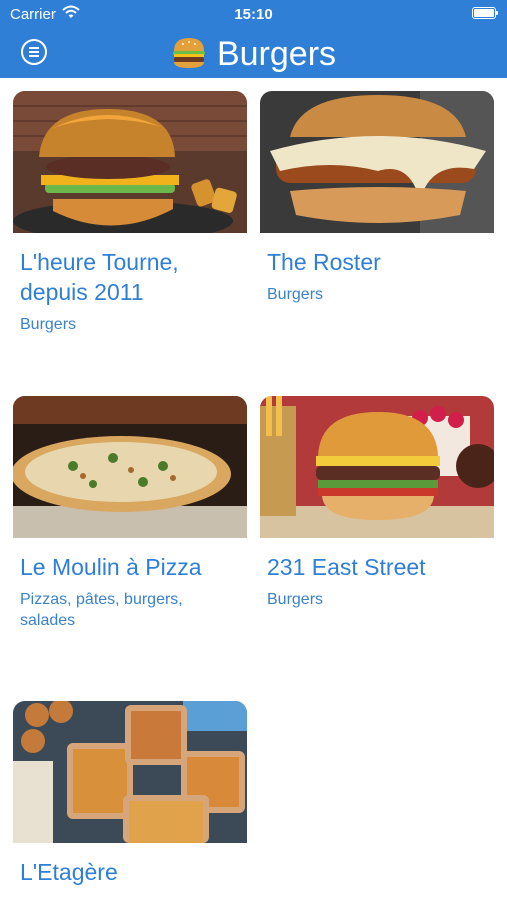  What do you see at coordinates (130, 236) in the screenshot?
I see `restaurant-card: L'heure Tourne, depuis 2011 Burgers` at bounding box center [130, 236].